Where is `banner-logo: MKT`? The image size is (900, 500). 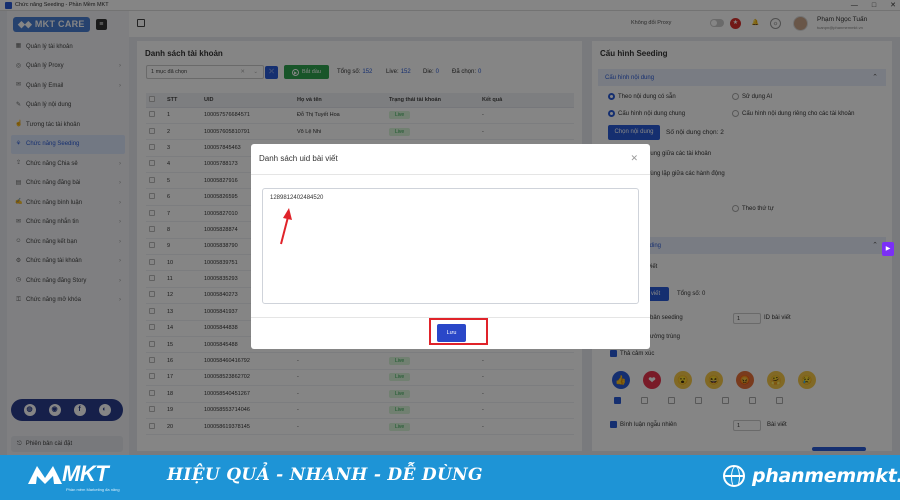 banner-logo: MKT is located at coordinates (68, 474).